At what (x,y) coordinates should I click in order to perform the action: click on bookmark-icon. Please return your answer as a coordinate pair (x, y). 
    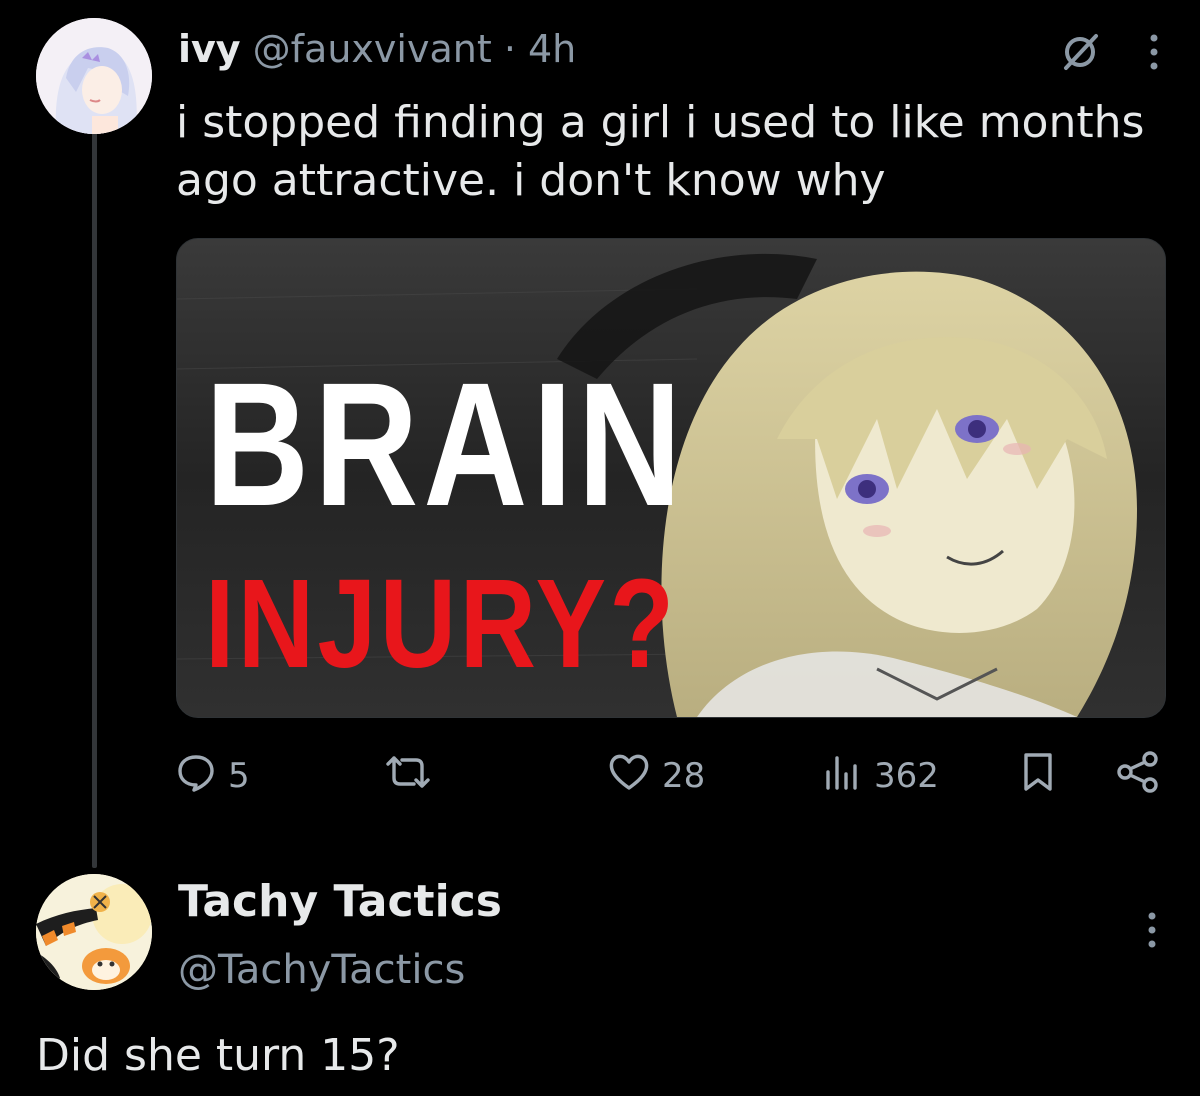
    Looking at the image, I should click on (1038, 776).